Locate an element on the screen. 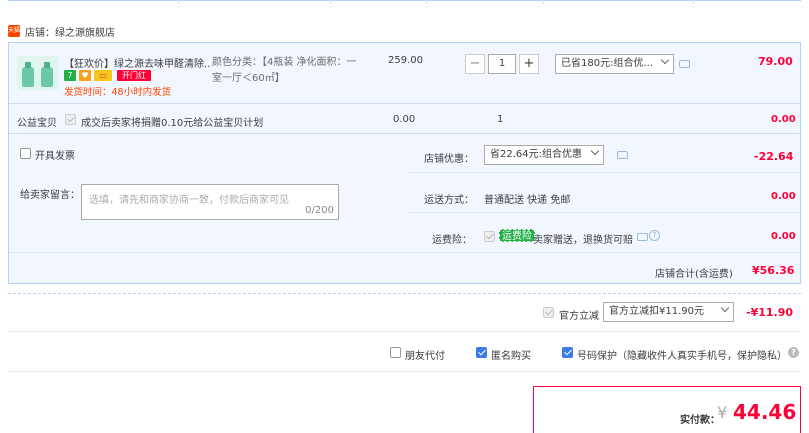 This screenshot has width=809, height=433. quantity-input: 1 is located at coordinates (502, 64).